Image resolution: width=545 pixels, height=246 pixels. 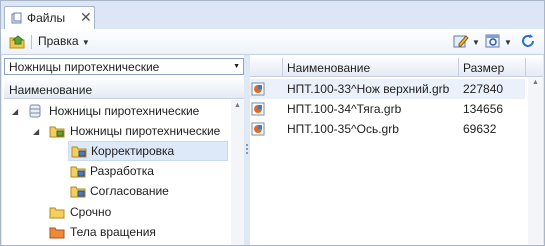 I want to click on toolbar: Правка ▼ ▼ ▼, so click(x=272, y=42).